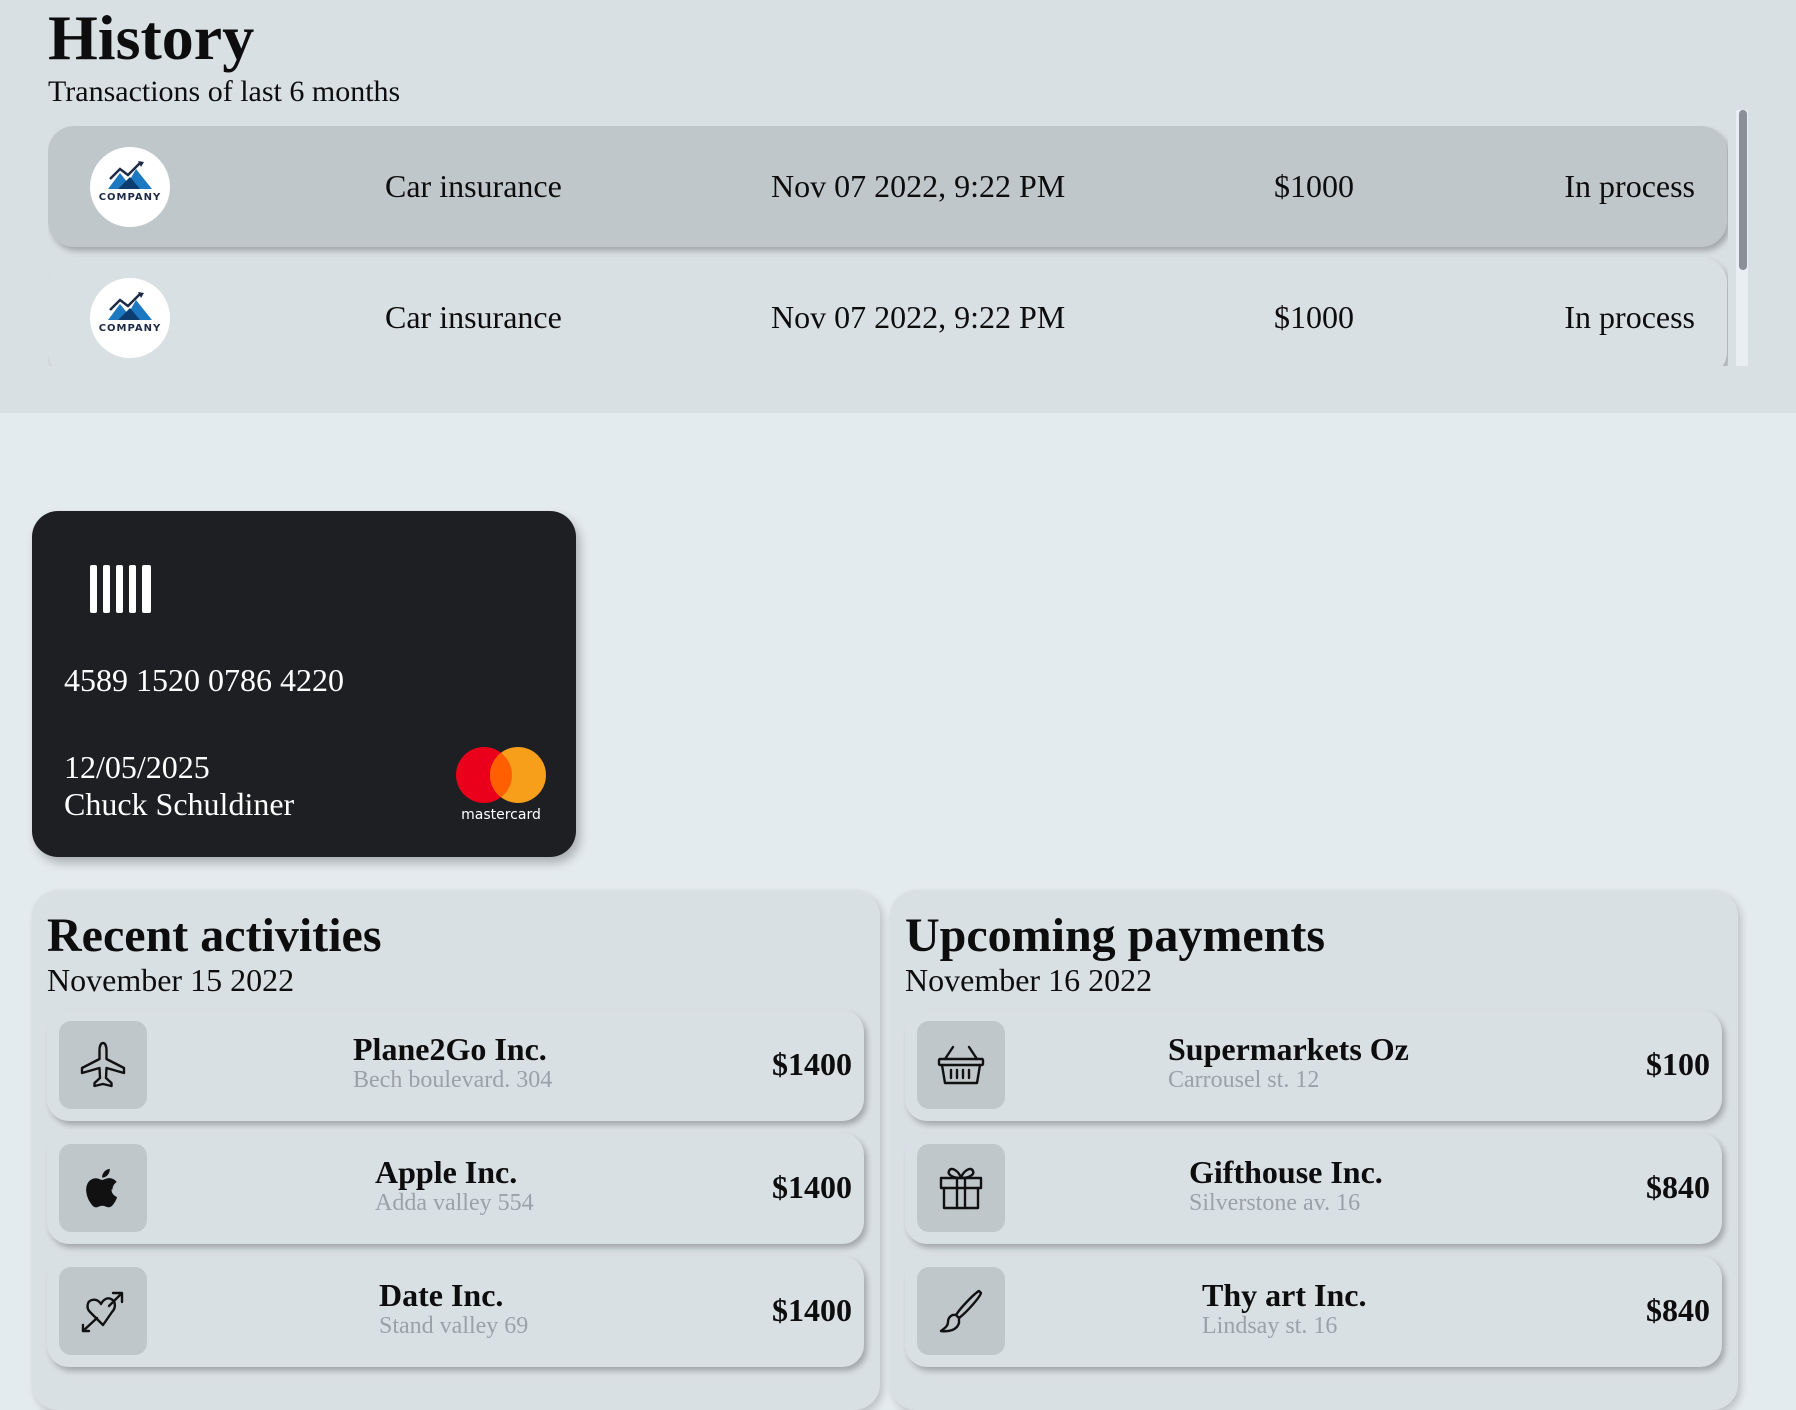  What do you see at coordinates (454, 1203) in the screenshot?
I see `activity-address: Adda valley 554` at bounding box center [454, 1203].